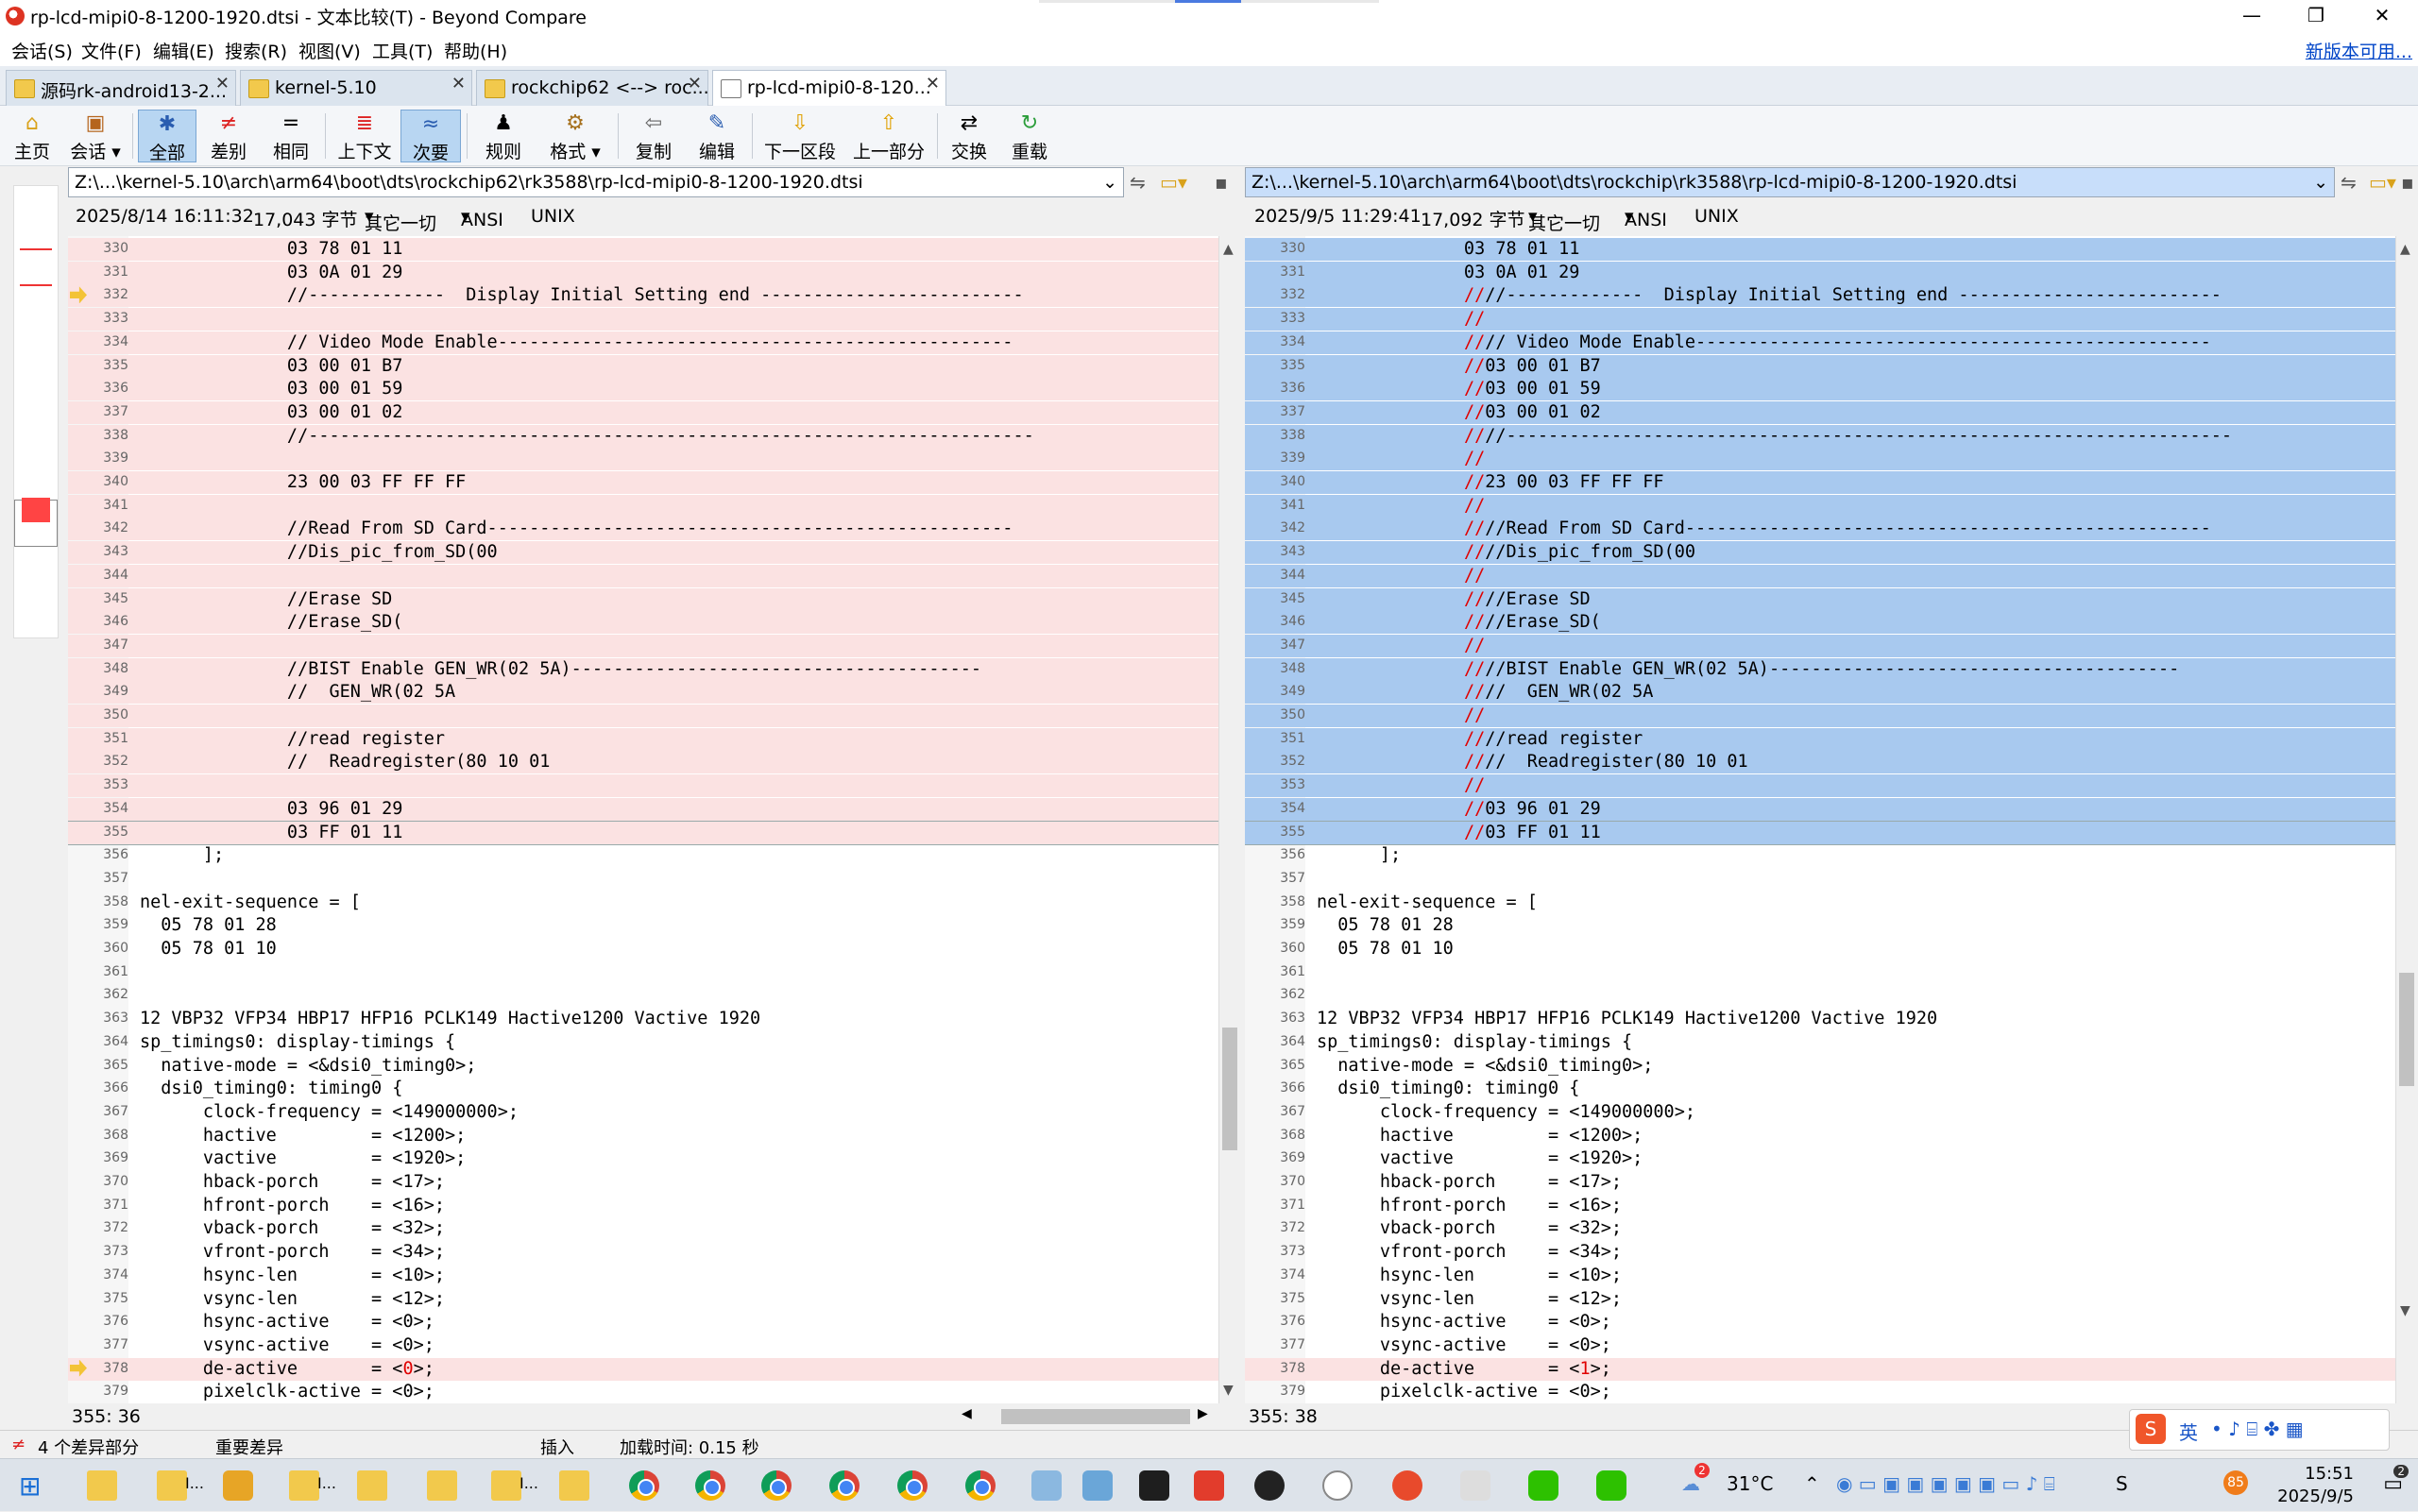 The height and width of the screenshot is (1512, 2418). What do you see at coordinates (1820, 996) in the screenshot?
I see `text-line: 362` at bounding box center [1820, 996].